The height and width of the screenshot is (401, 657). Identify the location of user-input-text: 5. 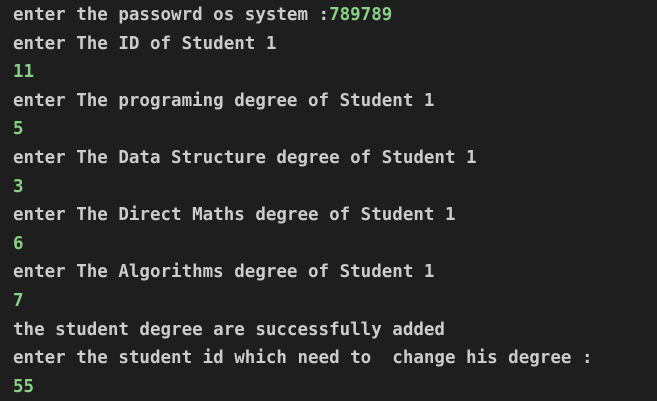
(18, 129).